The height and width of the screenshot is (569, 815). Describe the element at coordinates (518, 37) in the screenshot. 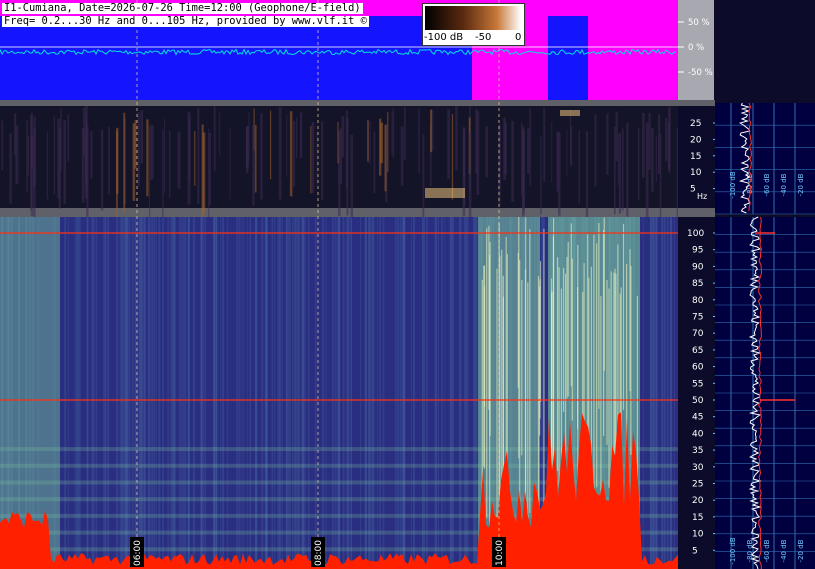

I see `colorbar-label-max: 0` at that location.